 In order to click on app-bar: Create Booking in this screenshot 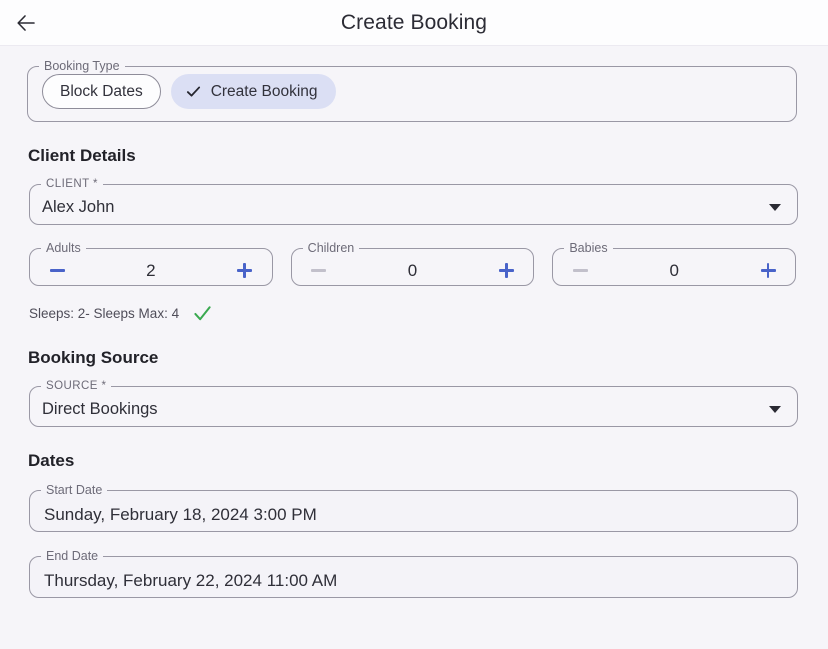, I will do `click(414, 23)`.